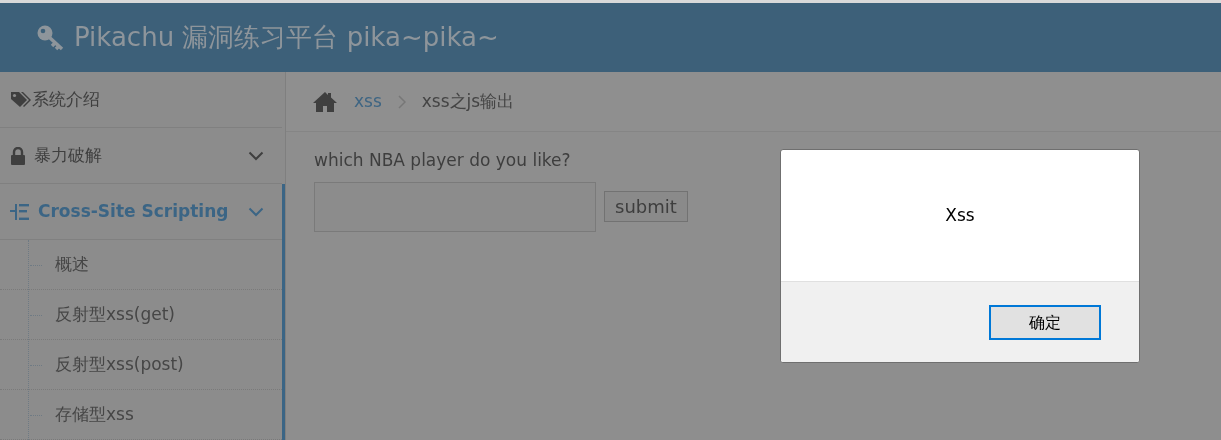  What do you see at coordinates (1045, 322) in the screenshot?
I see `ok-button: 确定` at bounding box center [1045, 322].